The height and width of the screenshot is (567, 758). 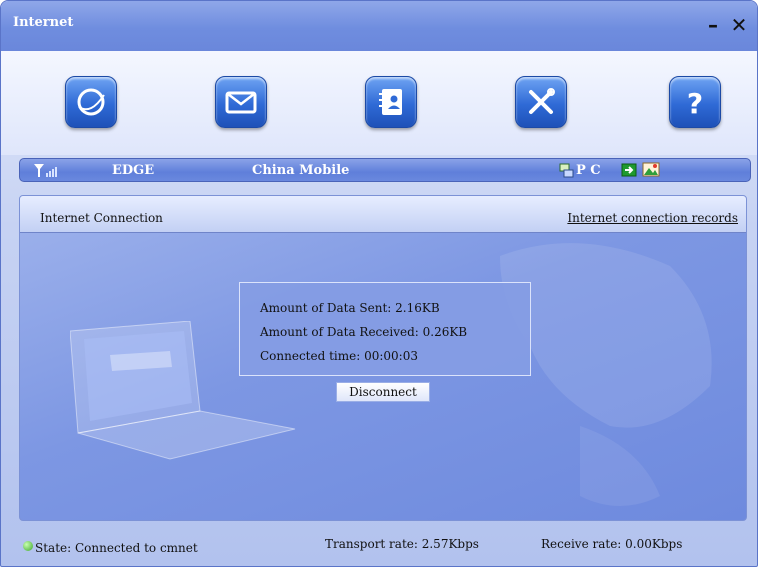 I want to click on help-icon: ?, so click(x=695, y=103).